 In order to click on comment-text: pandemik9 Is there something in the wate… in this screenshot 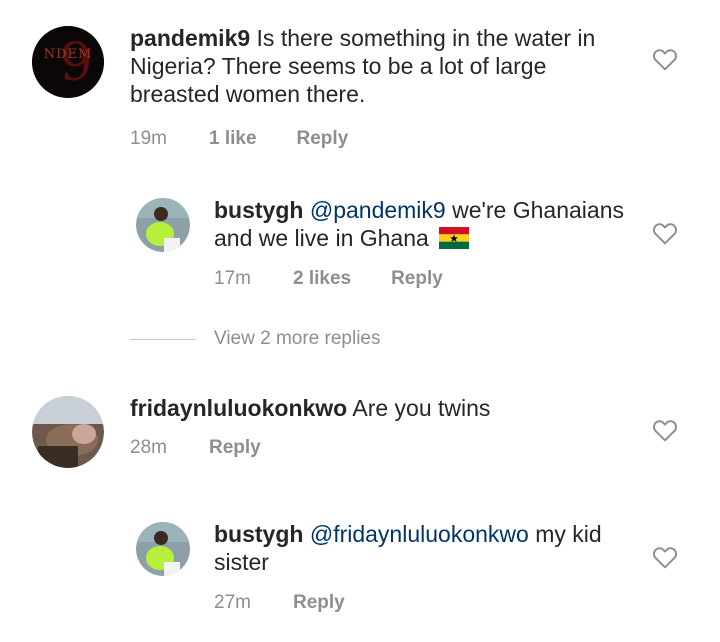, I will do `click(365, 66)`.